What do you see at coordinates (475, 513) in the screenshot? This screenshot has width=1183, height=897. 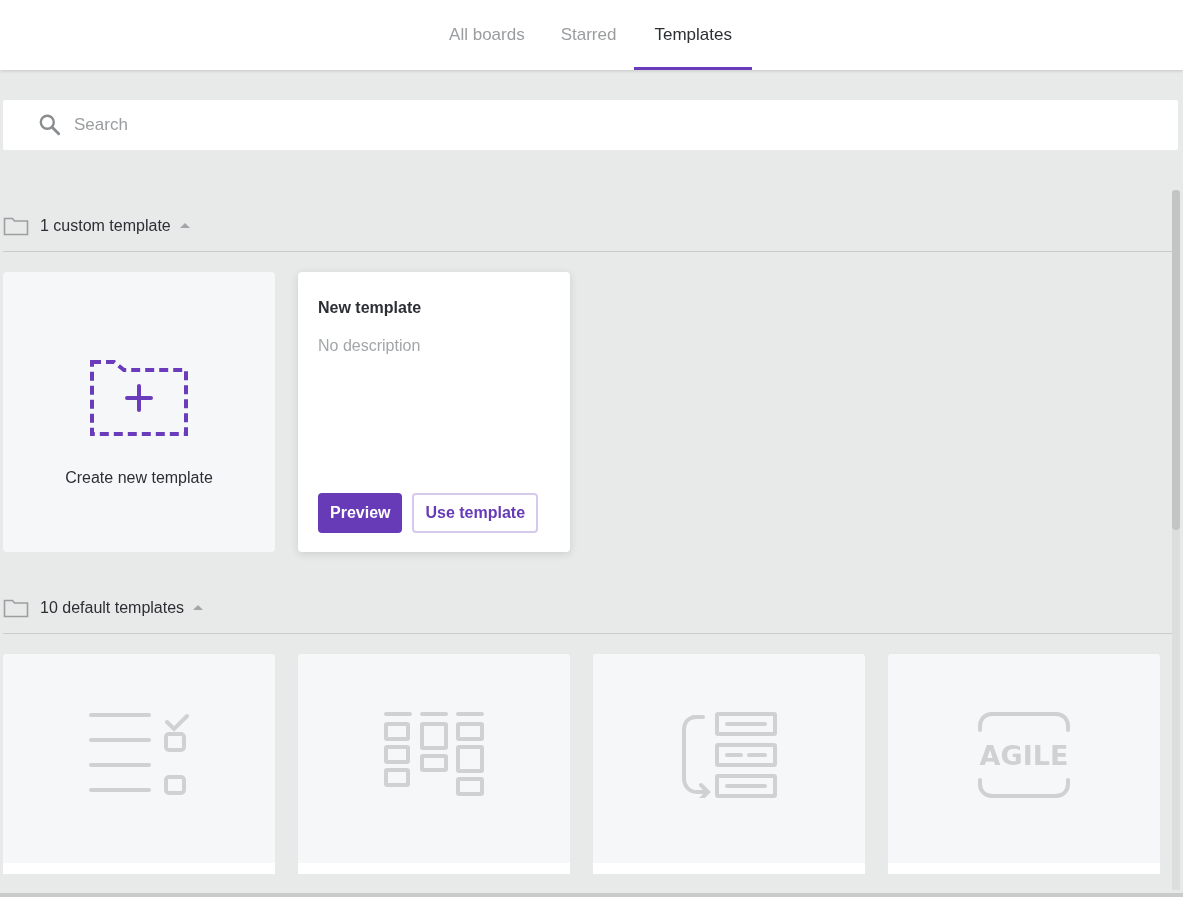 I see `use-template-button: Use template` at bounding box center [475, 513].